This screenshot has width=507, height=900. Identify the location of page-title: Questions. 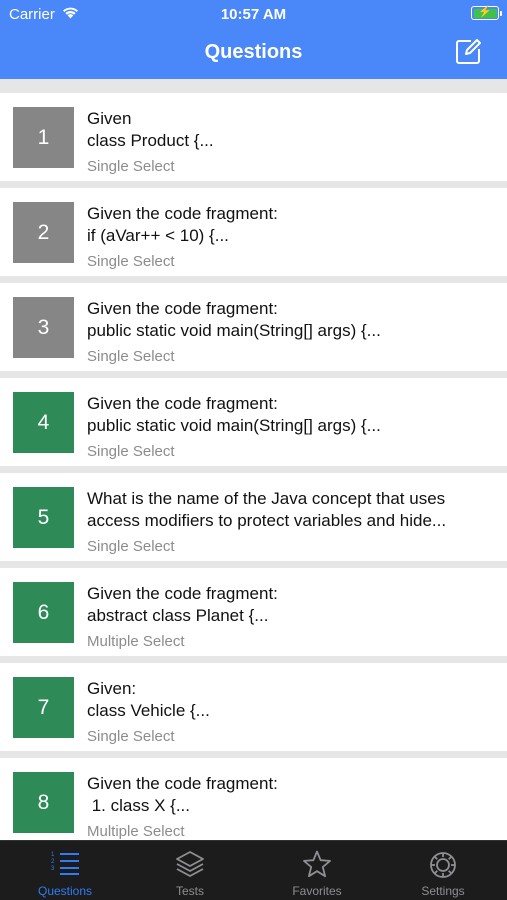
(253, 52).